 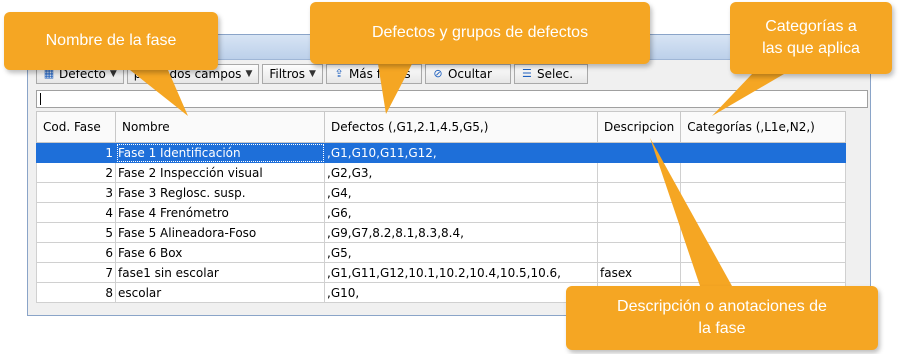 I want to click on ocultar-label: Ocultar, so click(x=469, y=74).